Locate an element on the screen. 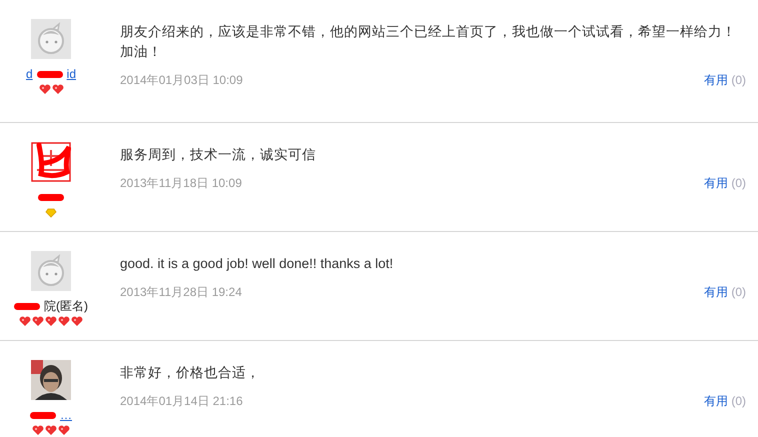 The width and height of the screenshot is (758, 437). diamond-icon is located at coordinates (51, 212).